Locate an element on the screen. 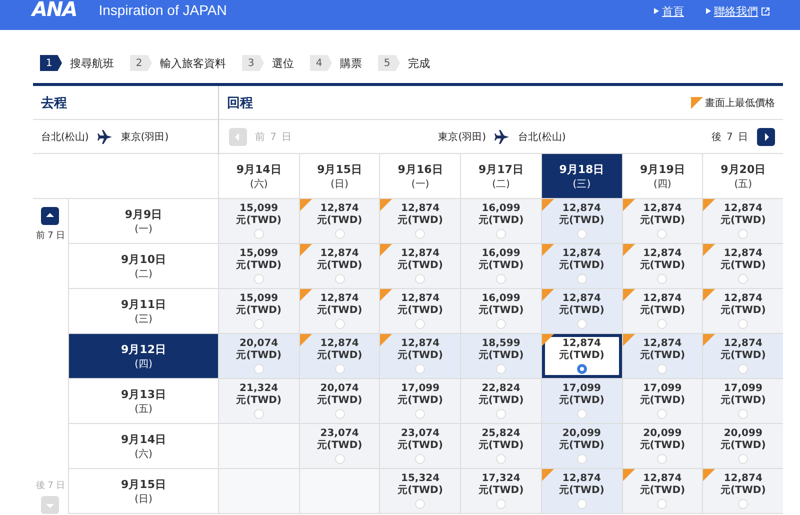 Image resolution: width=800 pixels, height=515 pixels. legend-label: 畫面上最低價格 is located at coordinates (740, 103).